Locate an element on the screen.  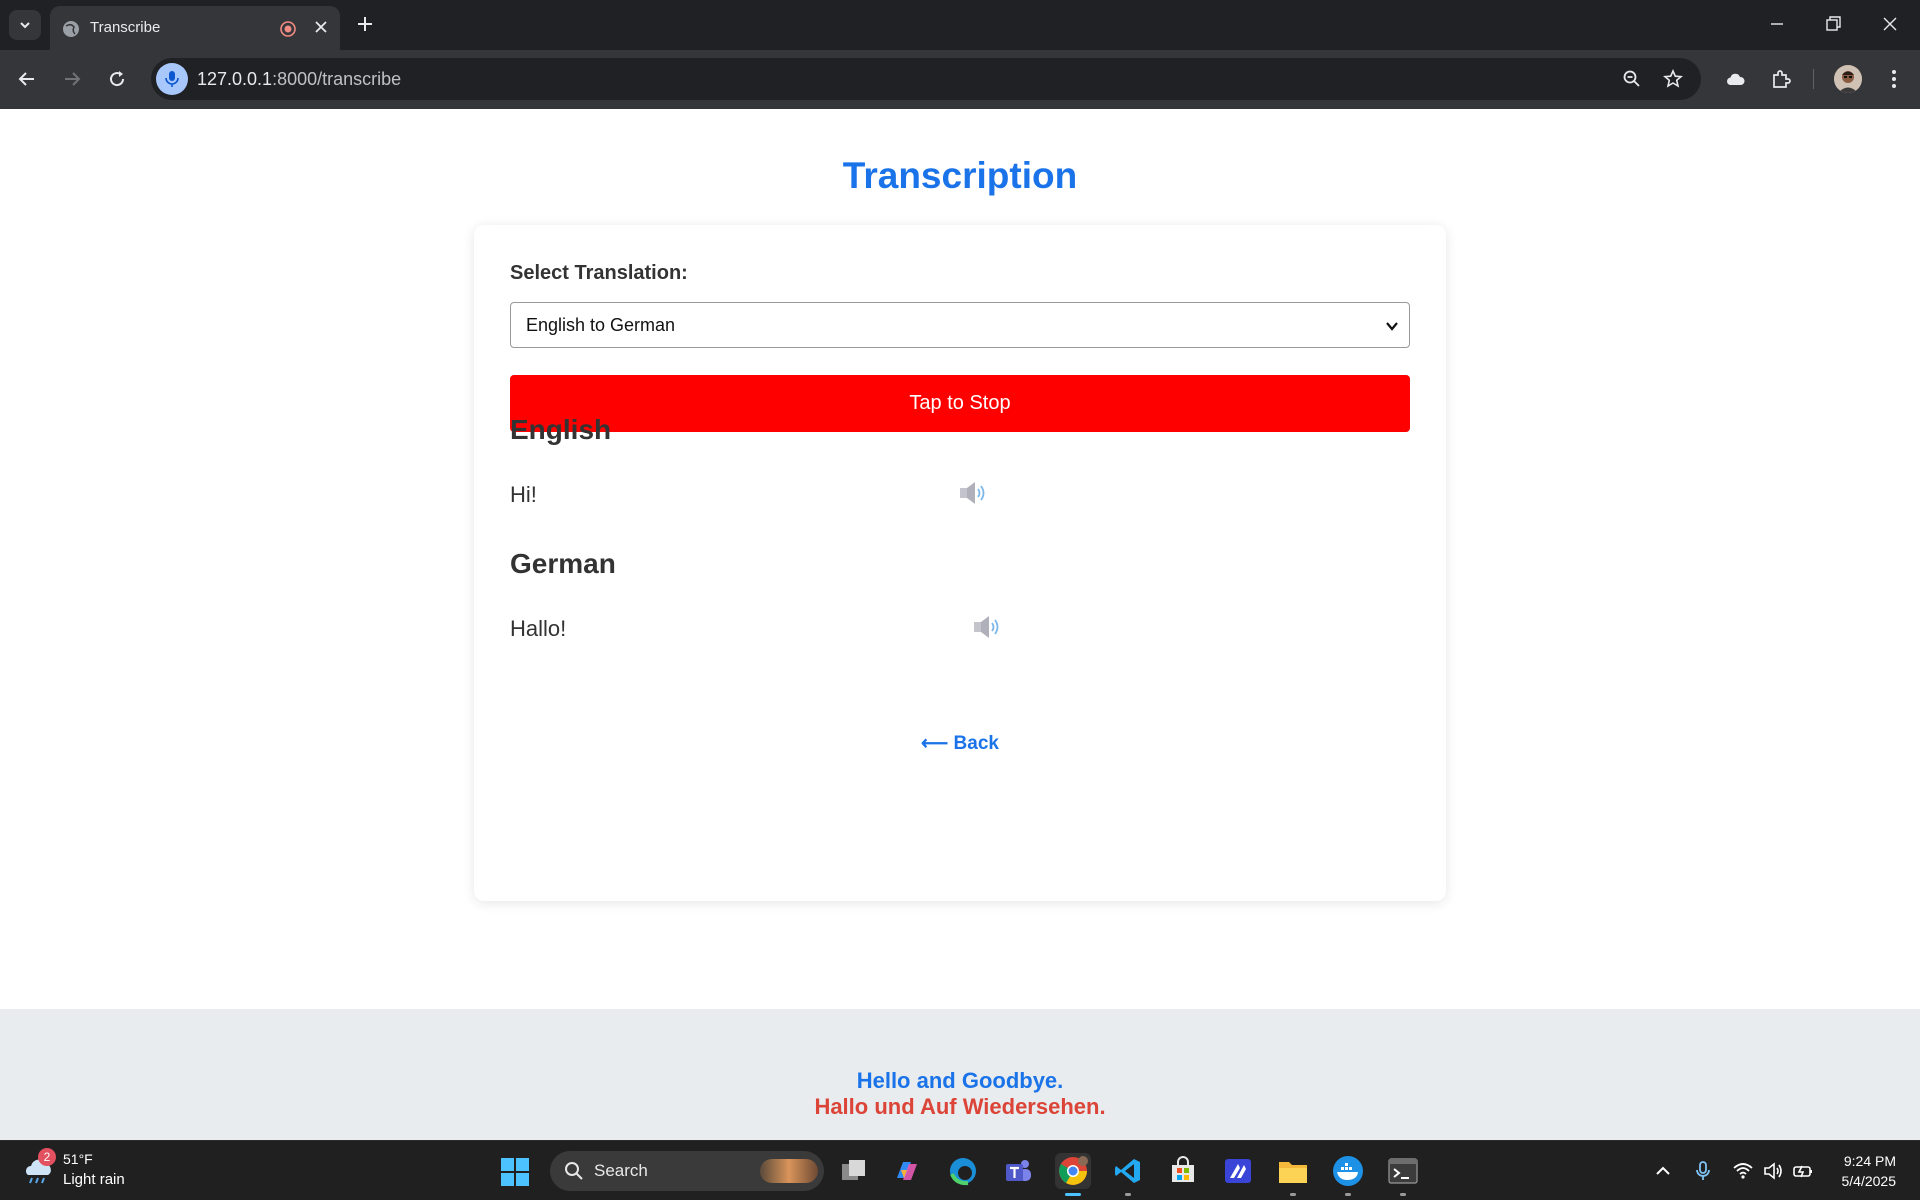
microphone-in-use-icon is located at coordinates (1703, 1171).